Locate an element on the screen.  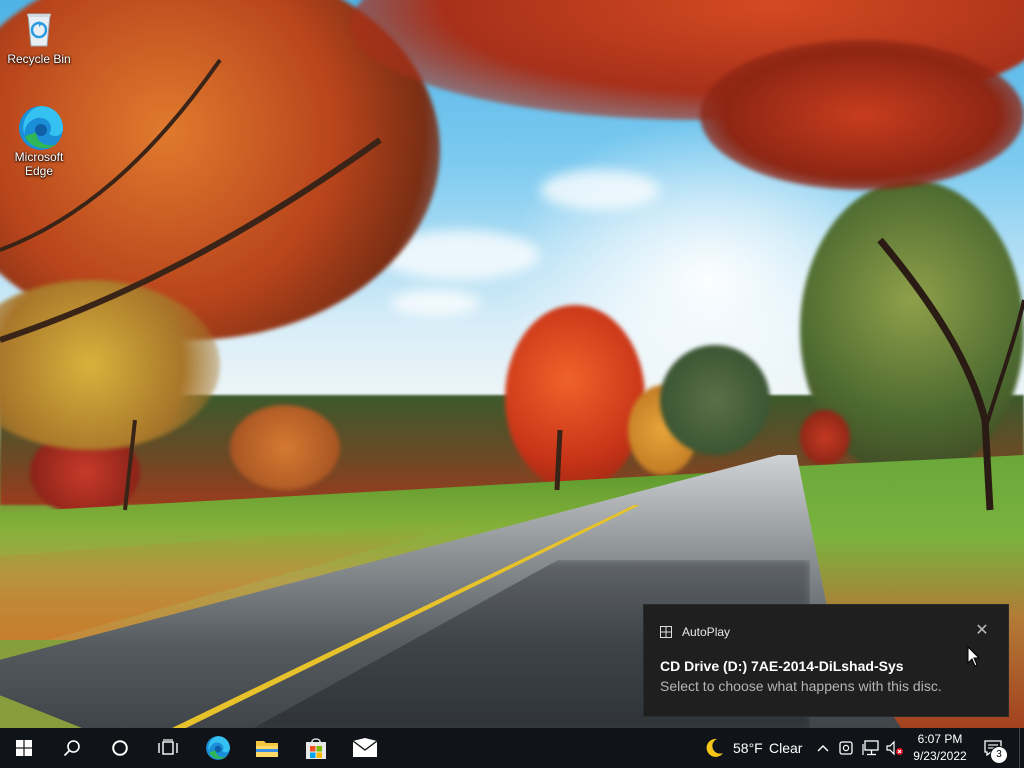
show-hidden-icons-button is located at coordinates (823, 748).